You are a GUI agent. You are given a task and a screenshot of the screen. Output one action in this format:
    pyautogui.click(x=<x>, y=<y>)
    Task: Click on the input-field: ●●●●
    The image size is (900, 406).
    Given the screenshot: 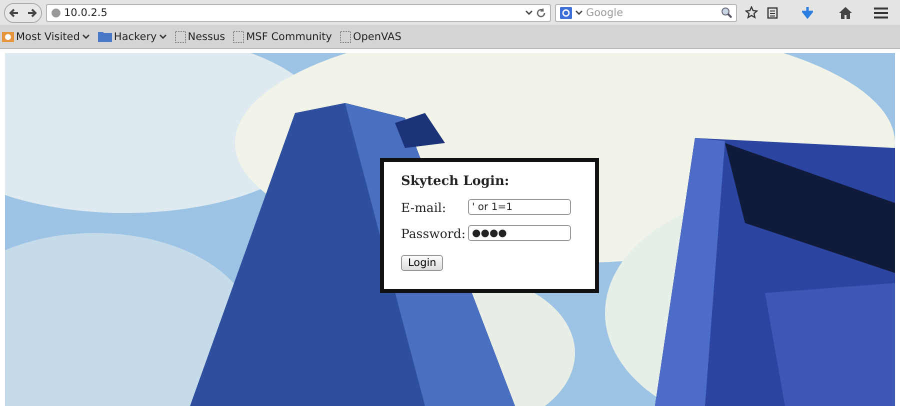 What is the action you would take?
    pyautogui.click(x=519, y=233)
    